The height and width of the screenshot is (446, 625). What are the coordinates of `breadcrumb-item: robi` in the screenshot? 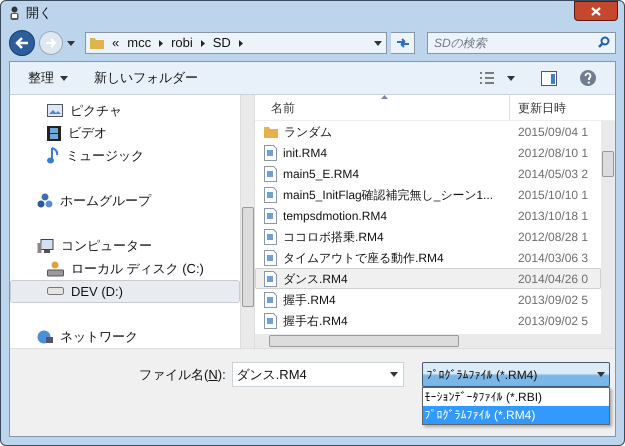 It's located at (182, 43).